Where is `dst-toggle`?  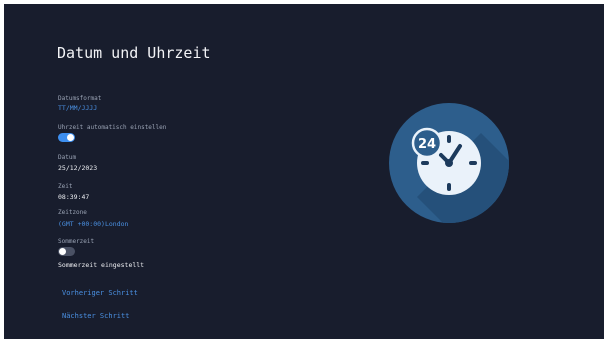
dst-toggle is located at coordinates (66, 251).